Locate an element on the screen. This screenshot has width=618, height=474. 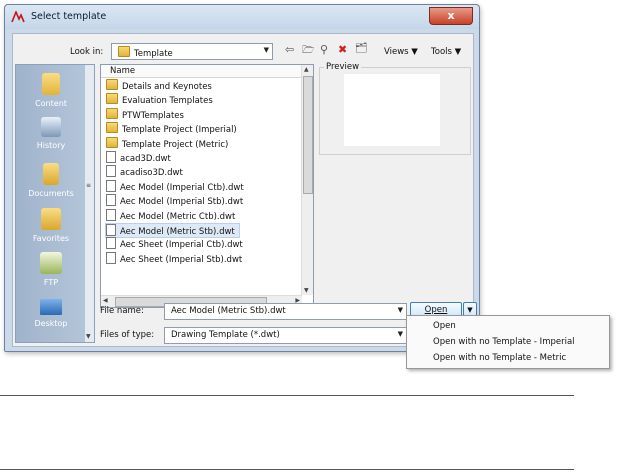
tools-menu: Tools ▼ is located at coordinates (446, 52).